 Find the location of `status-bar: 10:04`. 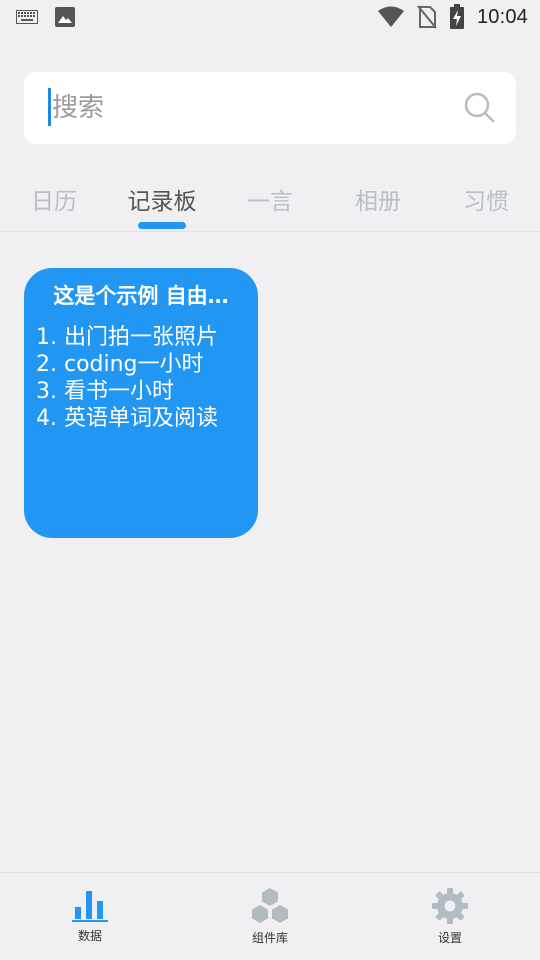

status-bar: 10:04 is located at coordinates (270, 18).